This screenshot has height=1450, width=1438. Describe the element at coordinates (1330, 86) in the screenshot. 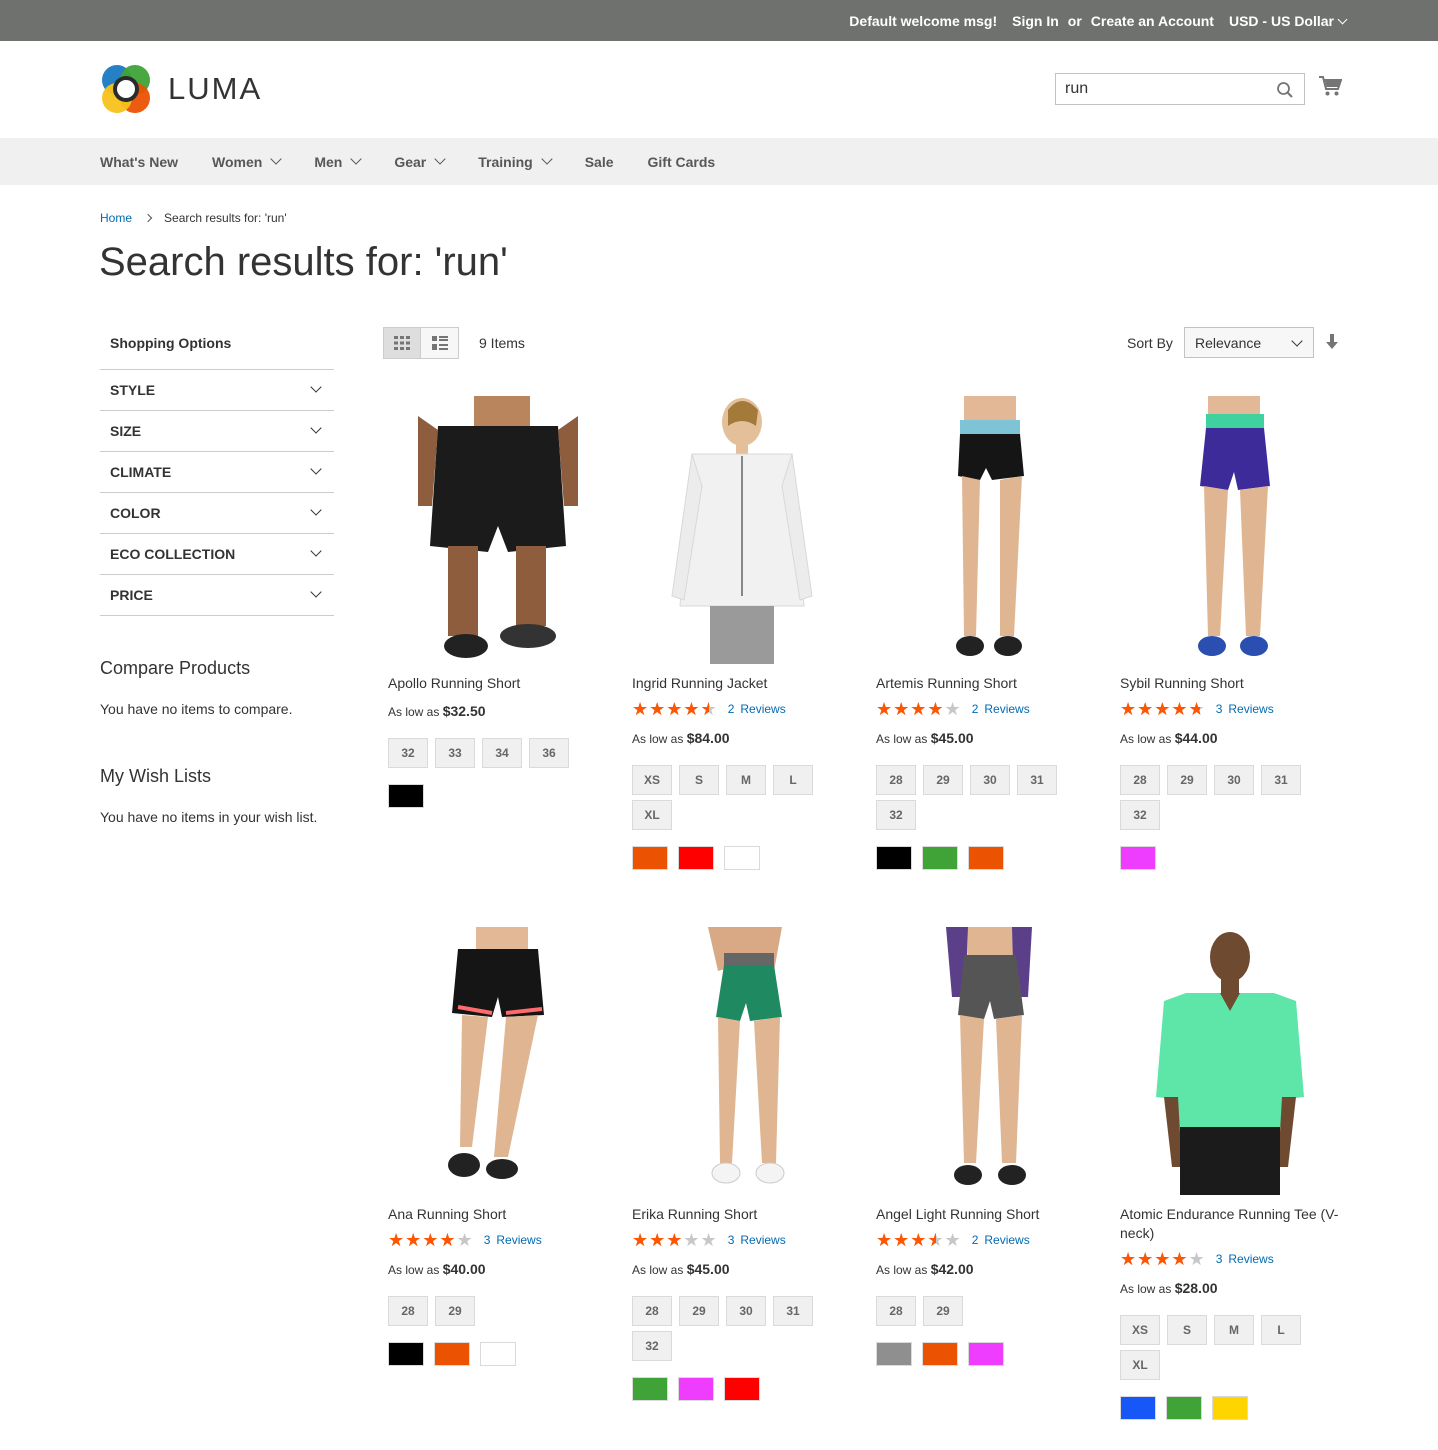

I see `cart-icon` at that location.